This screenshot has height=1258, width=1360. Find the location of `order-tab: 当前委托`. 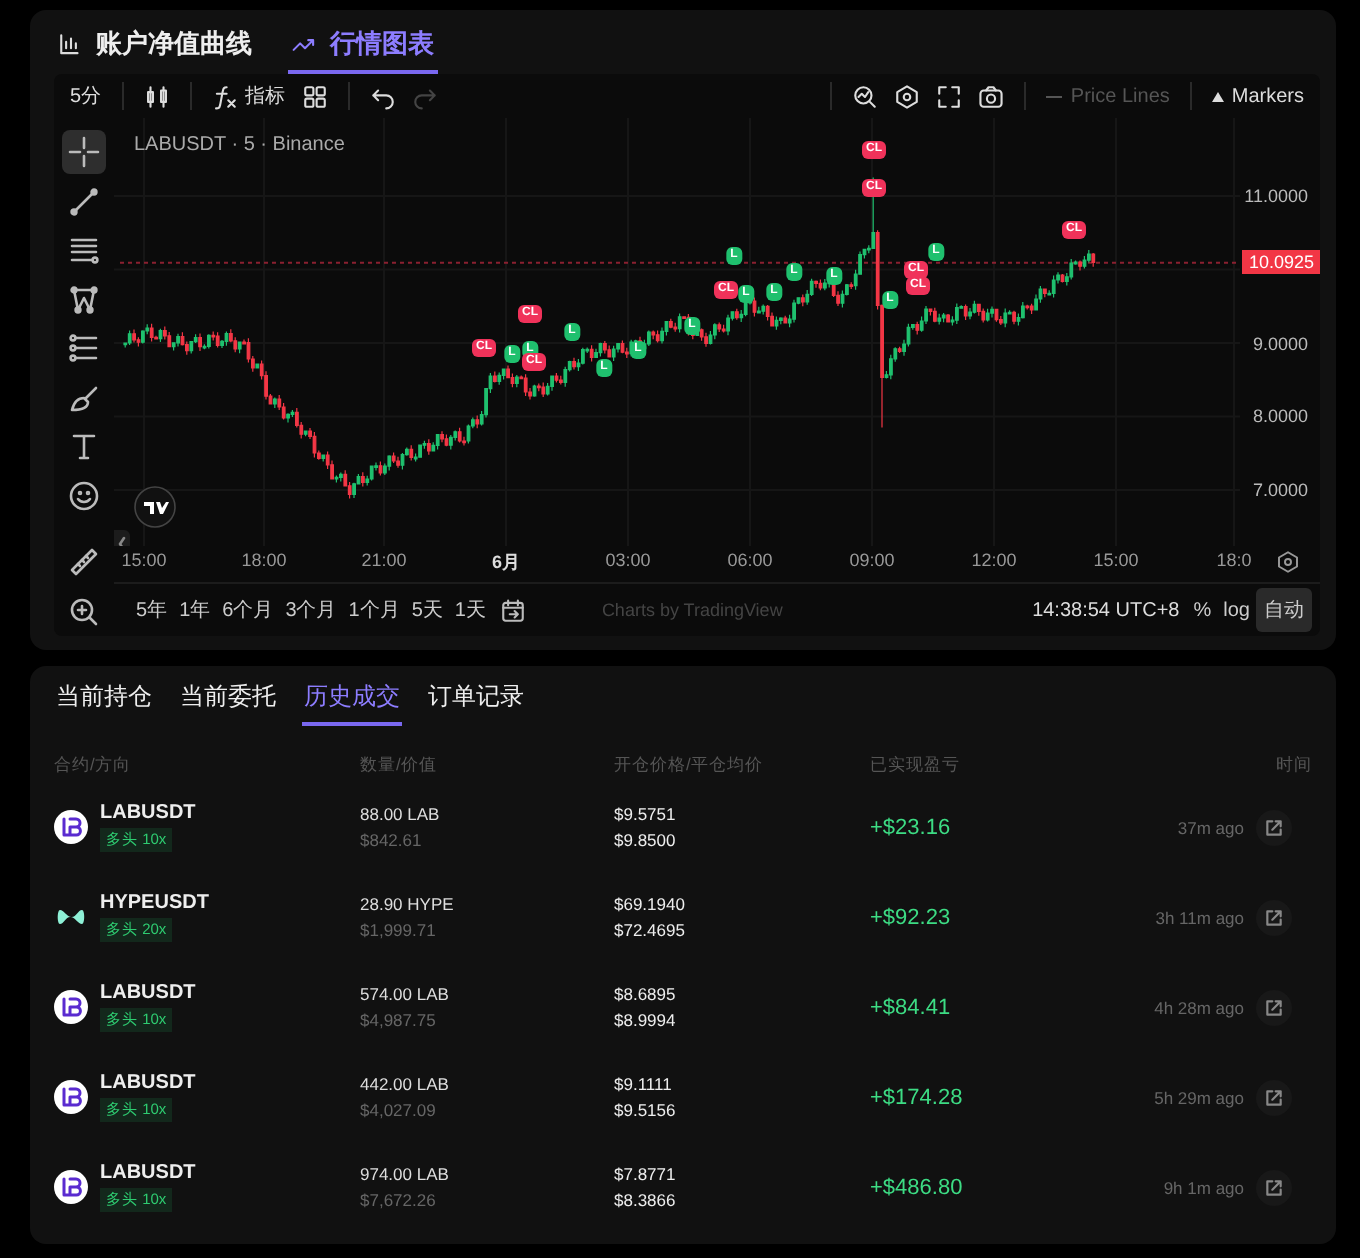

order-tab: 当前委托 is located at coordinates (228, 703).